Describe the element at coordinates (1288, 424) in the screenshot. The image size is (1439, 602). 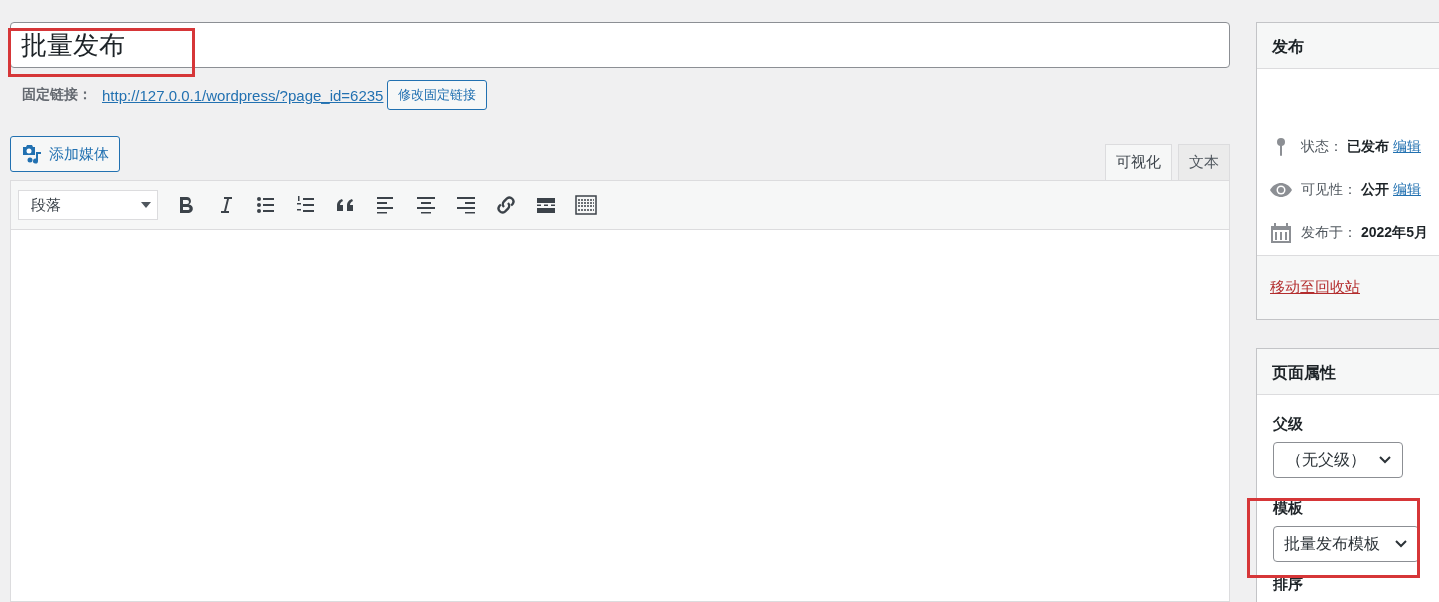
I see `field-label: 父级` at that location.